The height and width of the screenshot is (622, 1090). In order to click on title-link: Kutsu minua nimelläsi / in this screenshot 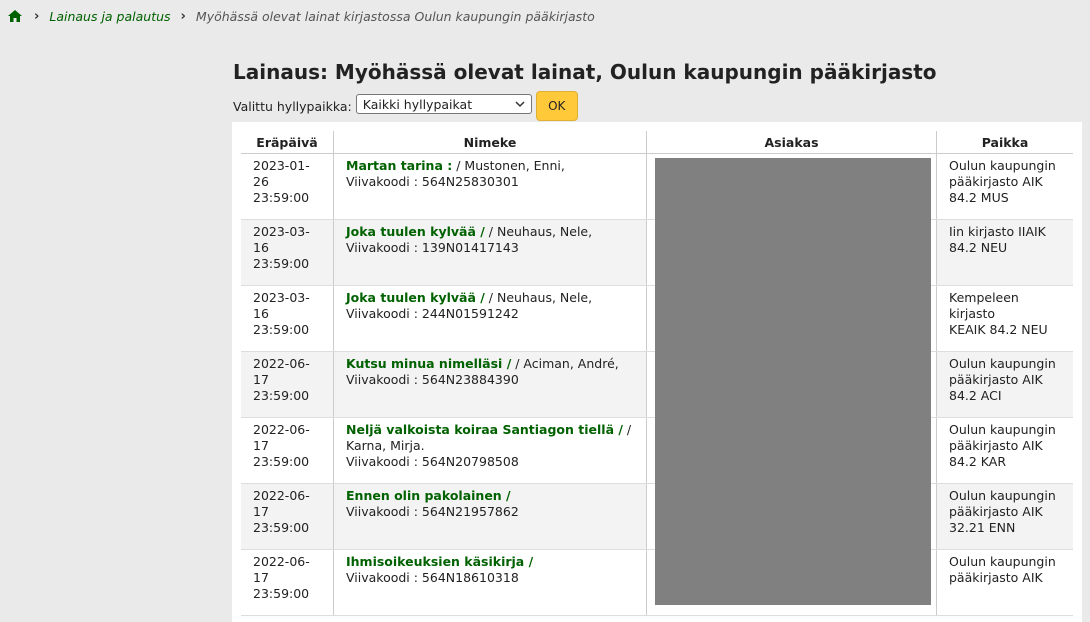, I will do `click(428, 363)`.